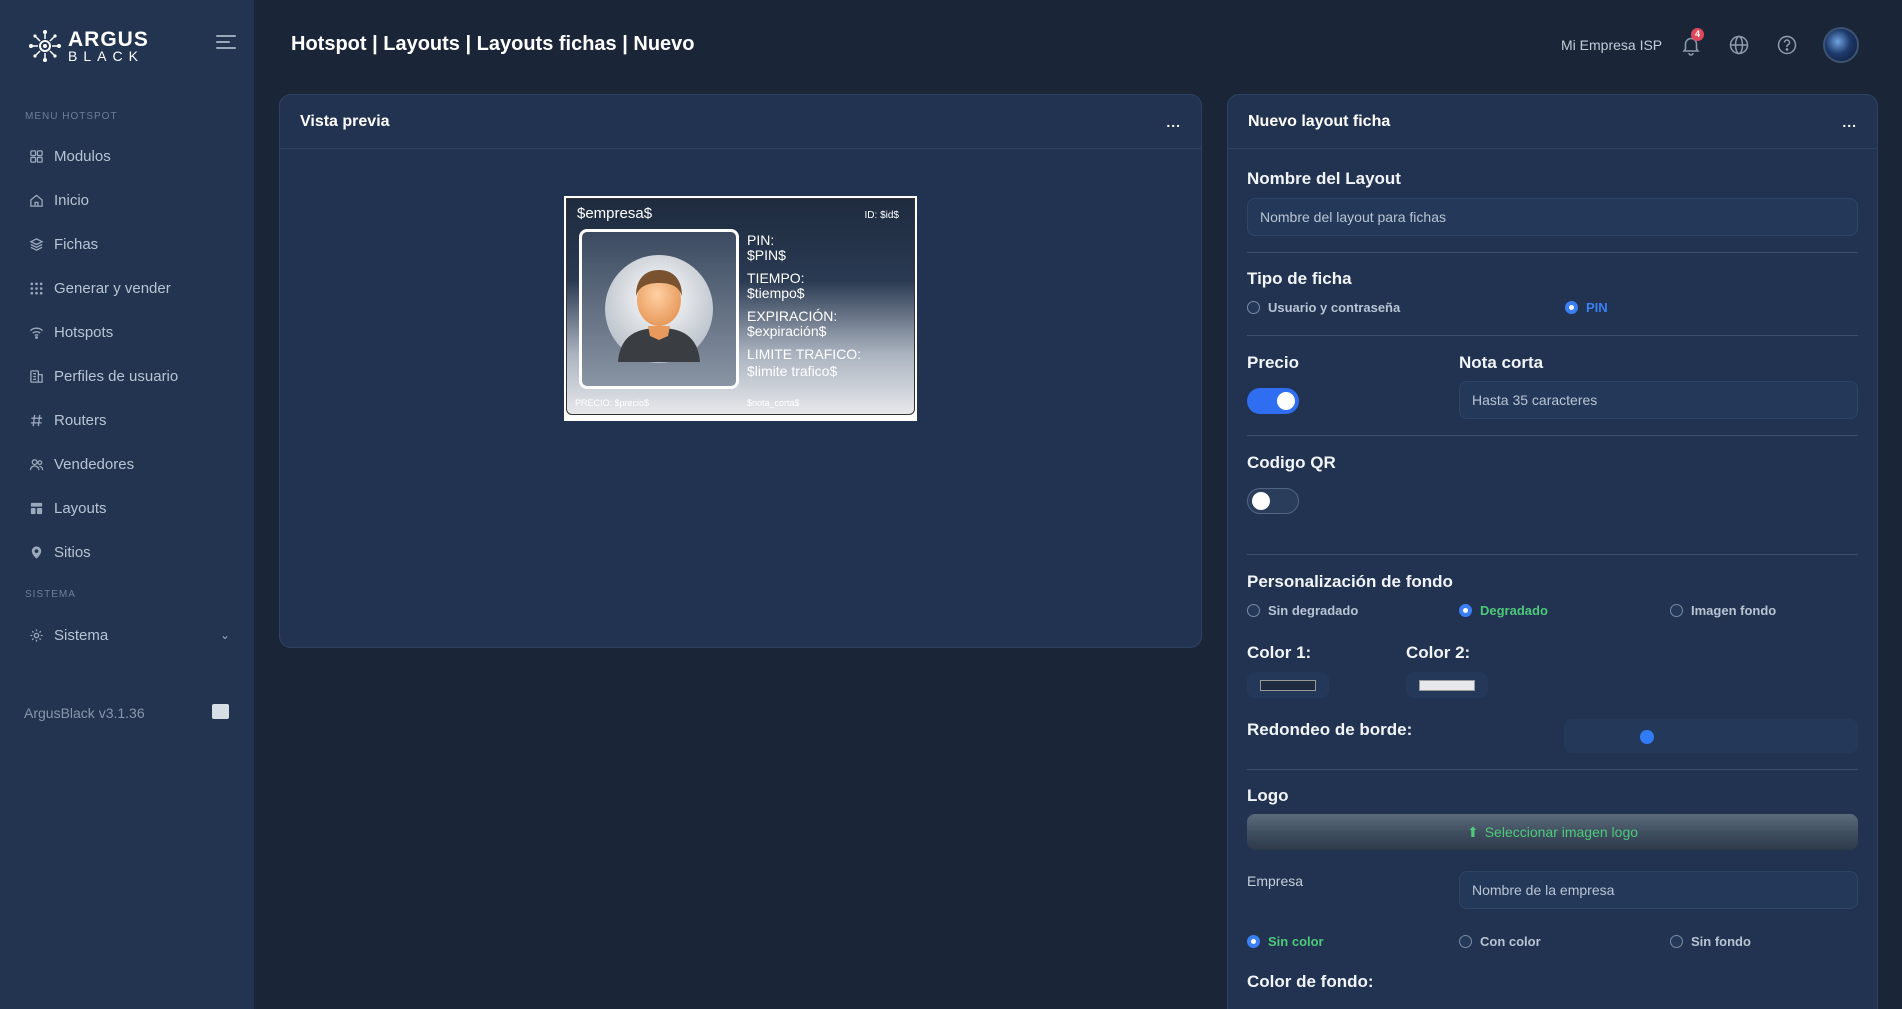 The width and height of the screenshot is (1902, 1009). Describe the element at coordinates (1285, 941) in the screenshot. I see `radio-sin-color: Sin color` at that location.